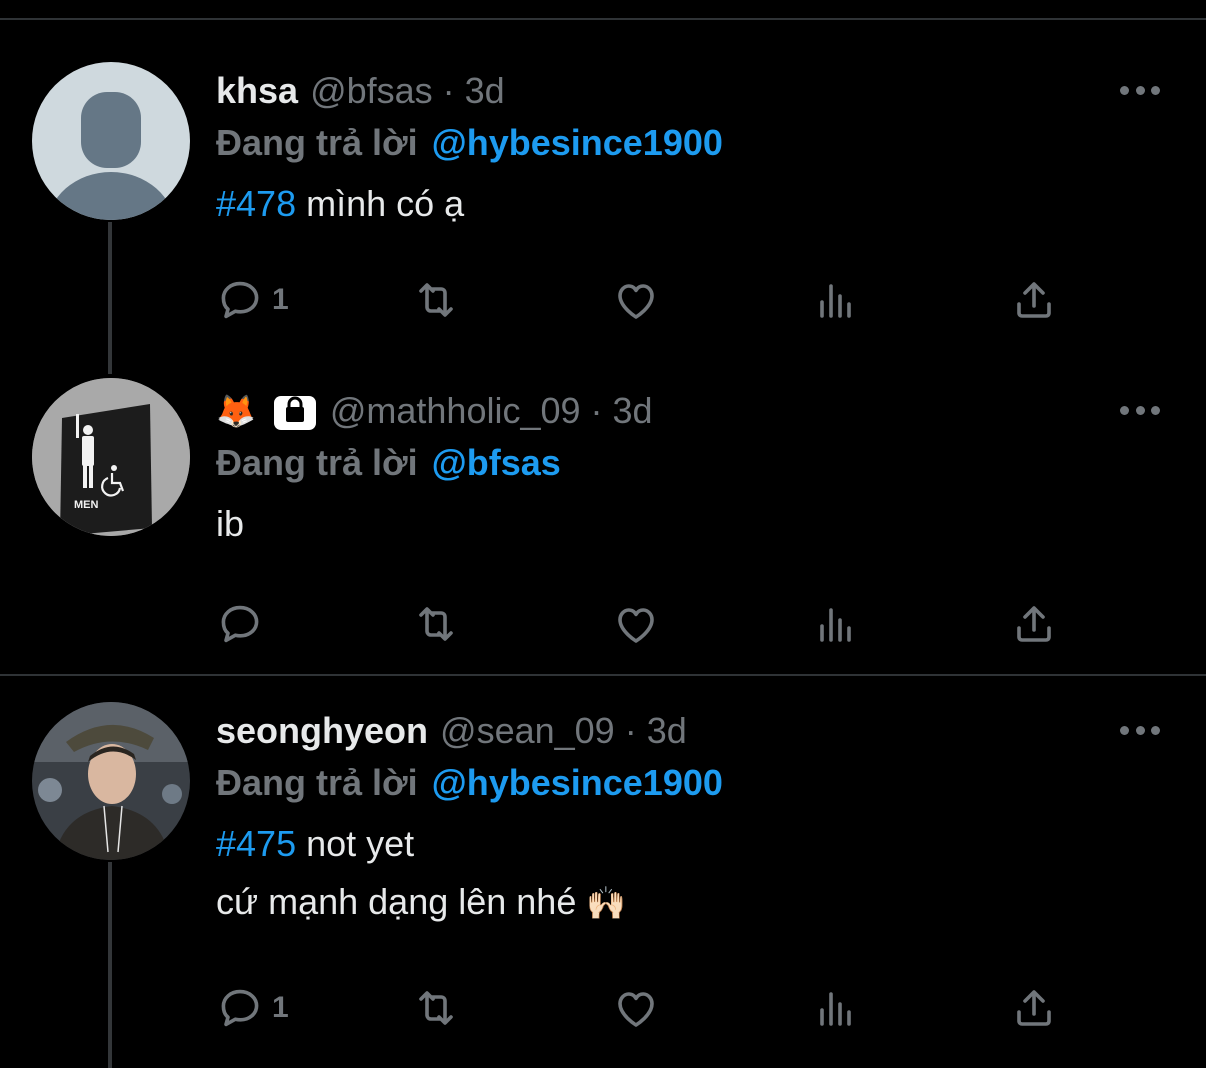  Describe the element at coordinates (656, 91) in the screenshot. I see `tweet-header: khsa @bfsas · 3d` at that location.